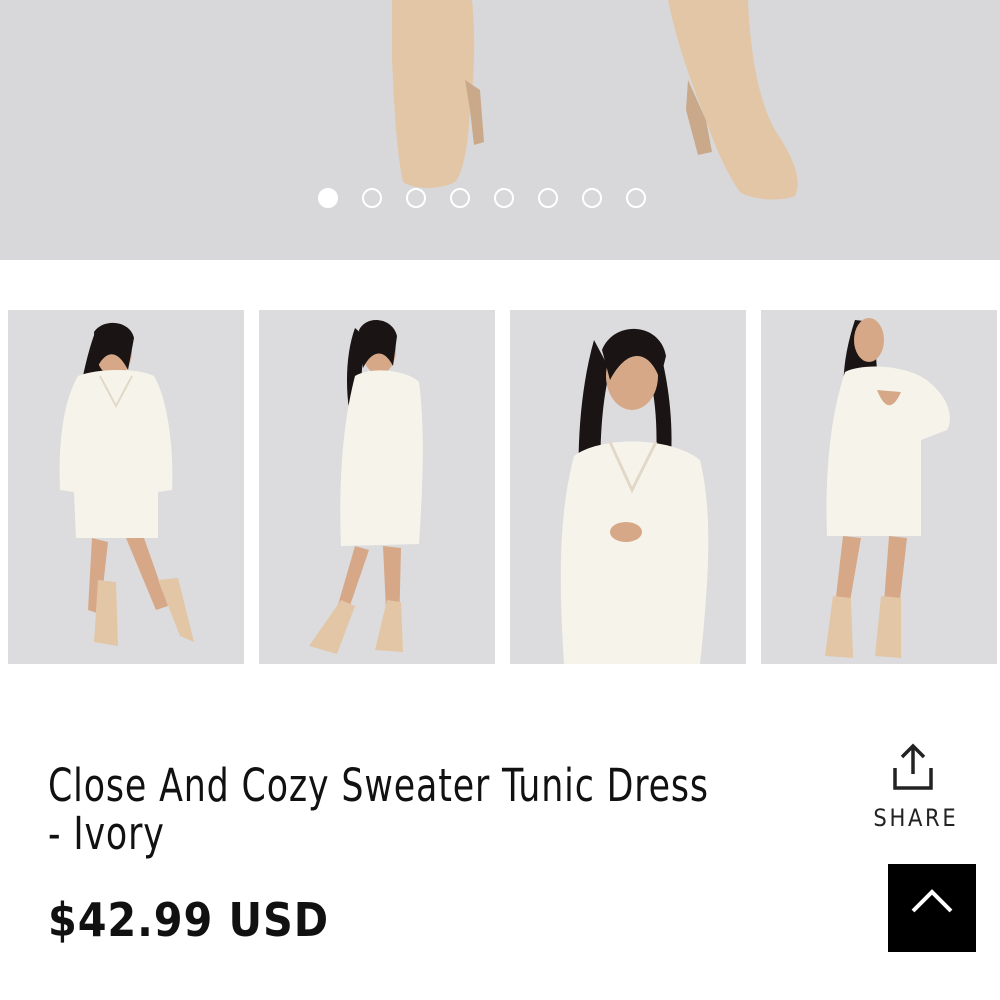 This screenshot has height=1000, width=1000. What do you see at coordinates (188, 920) in the screenshot?
I see `product-price: $42.99 USD` at bounding box center [188, 920].